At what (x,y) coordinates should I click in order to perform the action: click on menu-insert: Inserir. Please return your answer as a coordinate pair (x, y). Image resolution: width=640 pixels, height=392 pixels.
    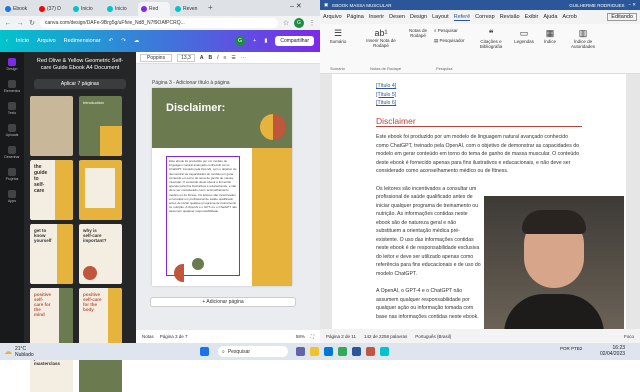
    Looking at the image, I should click on (376, 17).